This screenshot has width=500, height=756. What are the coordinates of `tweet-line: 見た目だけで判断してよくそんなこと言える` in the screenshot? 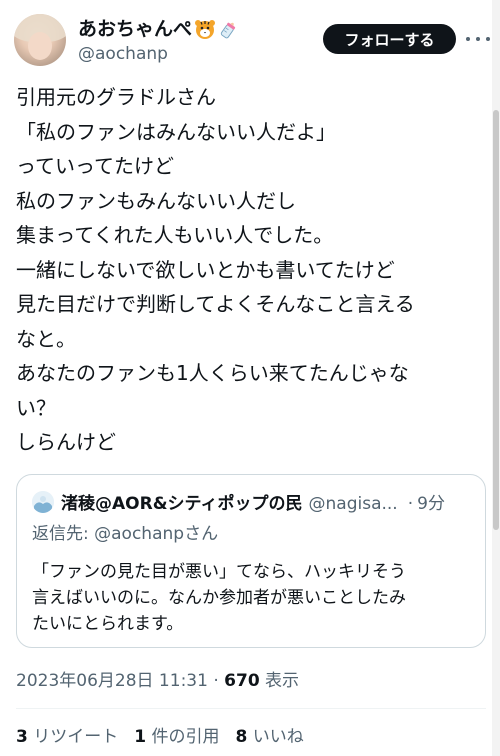 It's located at (215, 304).